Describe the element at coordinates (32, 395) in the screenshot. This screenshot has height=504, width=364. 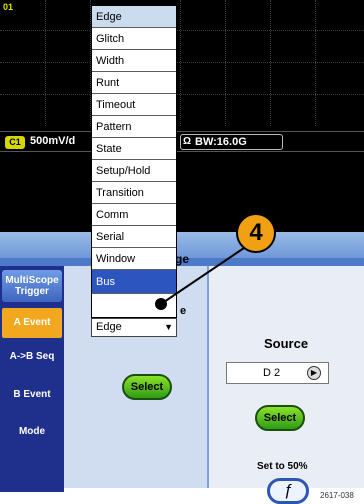
I see `tab-b-event: B Event` at that location.